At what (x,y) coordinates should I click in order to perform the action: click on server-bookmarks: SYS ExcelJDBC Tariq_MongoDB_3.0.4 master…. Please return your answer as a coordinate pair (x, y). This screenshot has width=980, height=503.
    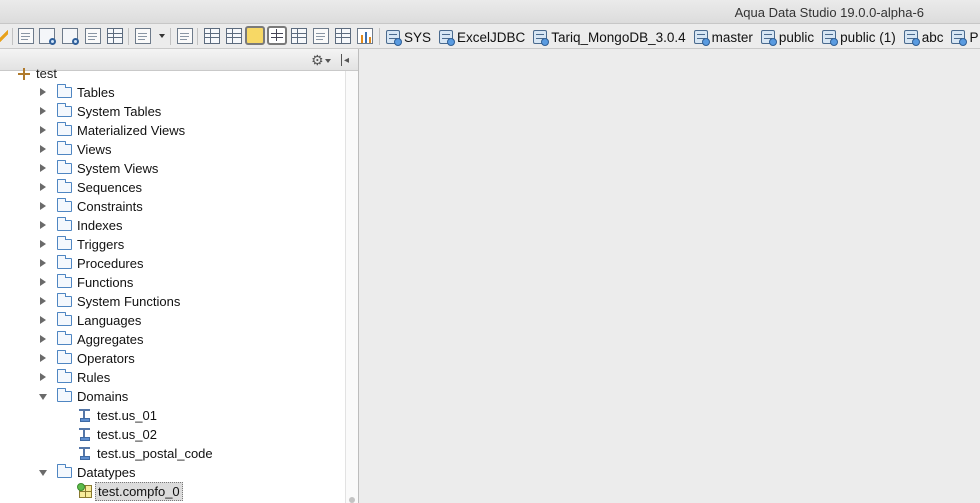
    Looking at the image, I should click on (682, 37).